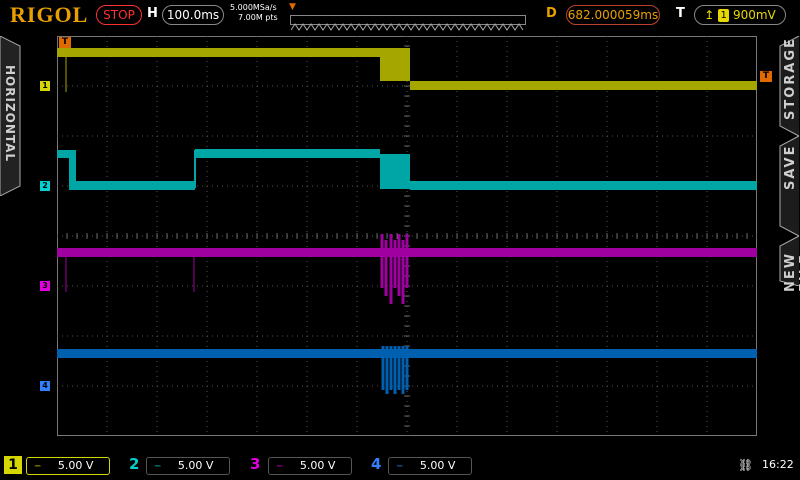 The image size is (800, 480). Describe the element at coordinates (75, 465) in the screenshot. I see `ch1-scale: 5.00 V` at that location.